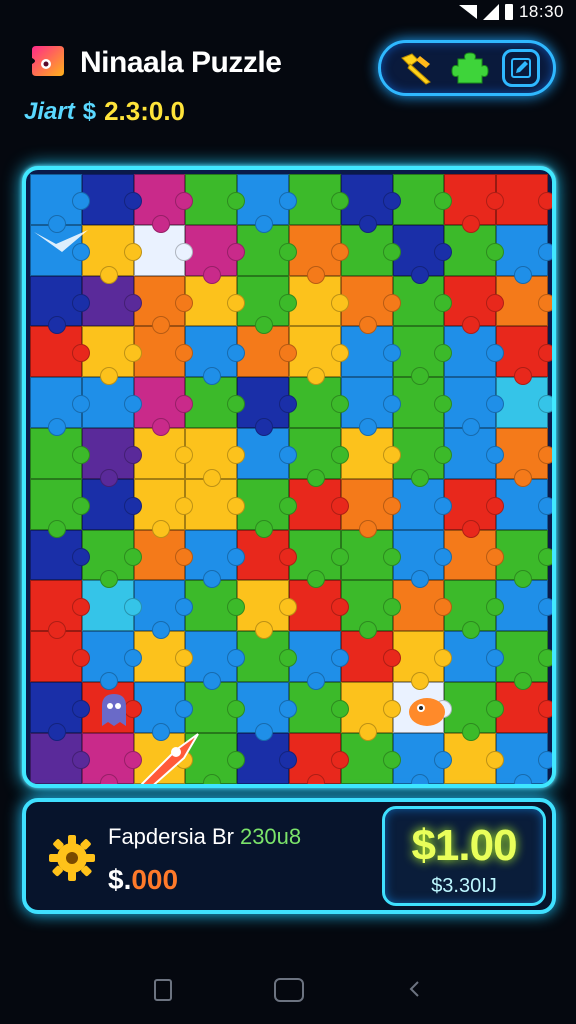 Image resolution: width=576 pixels, height=1024 pixels. What do you see at coordinates (541, 11) in the screenshot?
I see `status-time: 18:30` at bounding box center [541, 11].